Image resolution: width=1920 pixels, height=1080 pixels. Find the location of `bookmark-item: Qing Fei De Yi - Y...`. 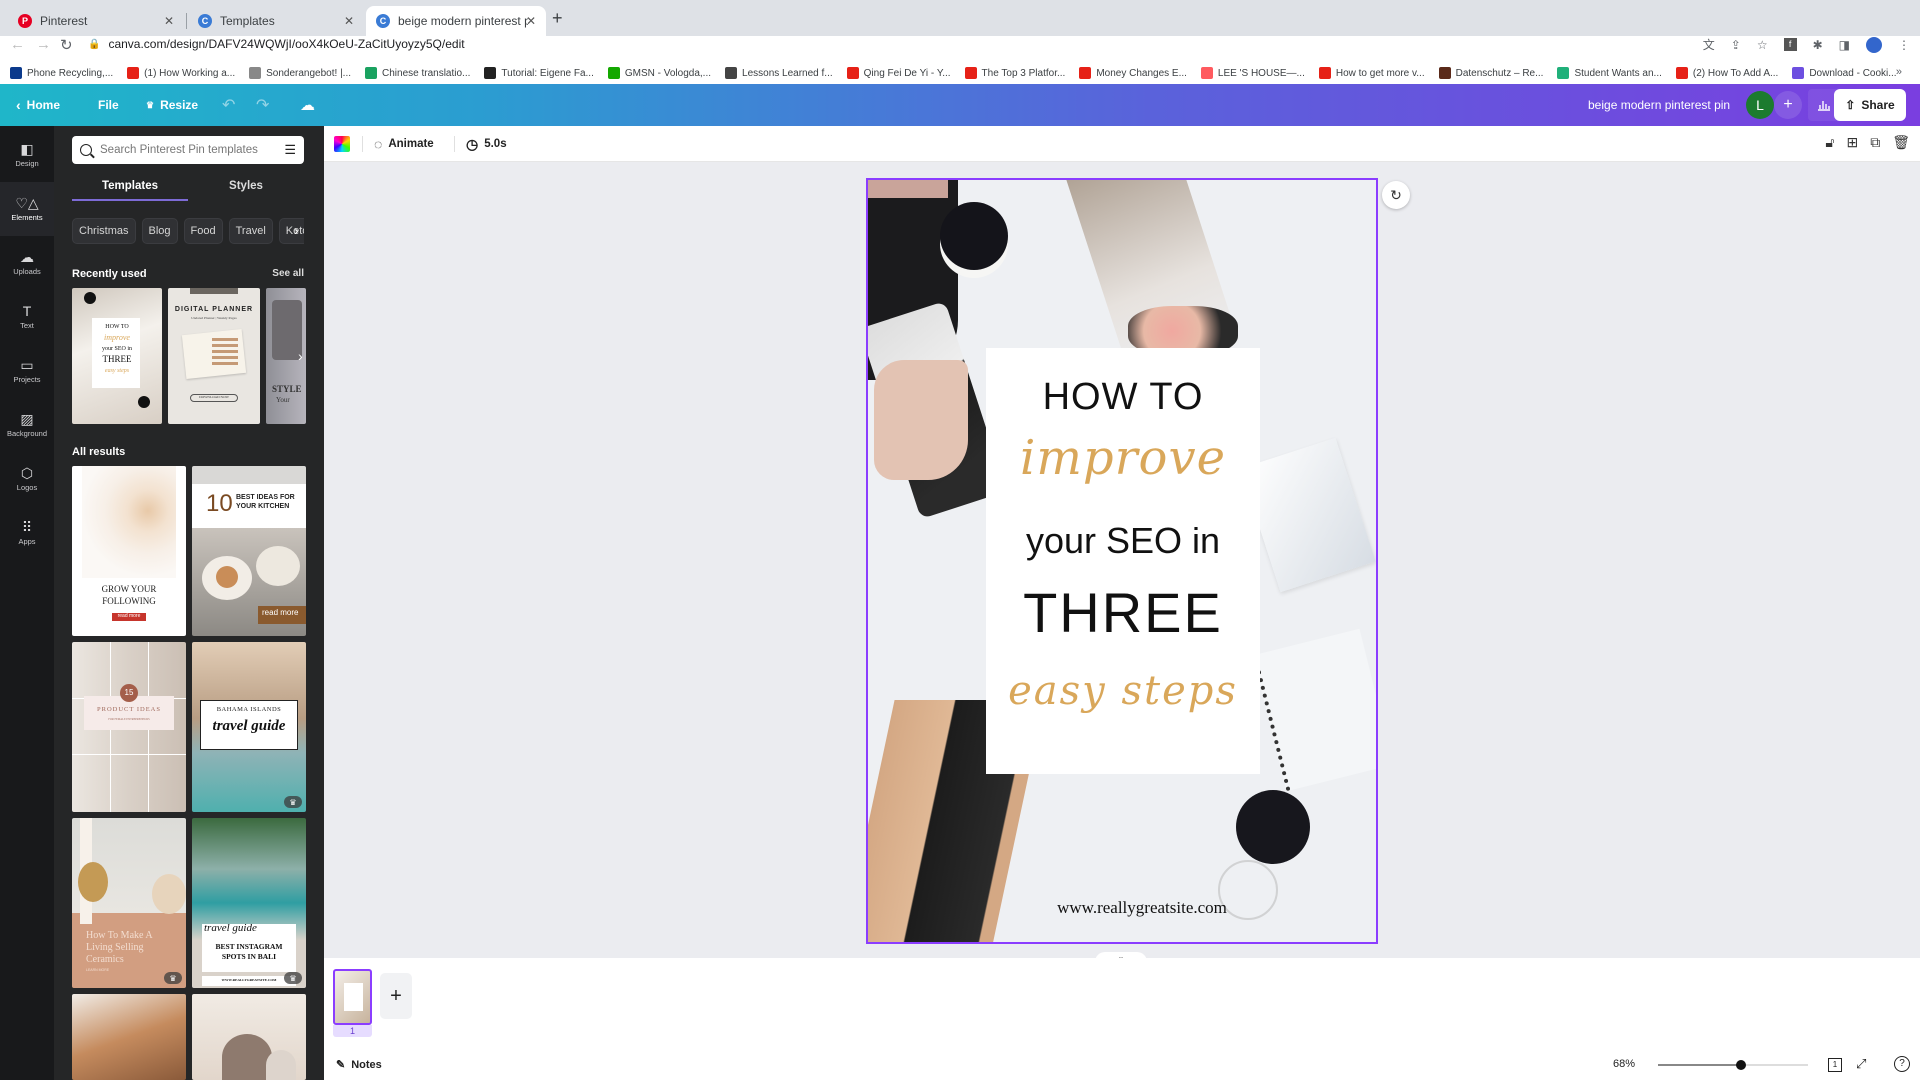

bookmark-item: Qing Fei De Yi - Y... is located at coordinates (898, 73).